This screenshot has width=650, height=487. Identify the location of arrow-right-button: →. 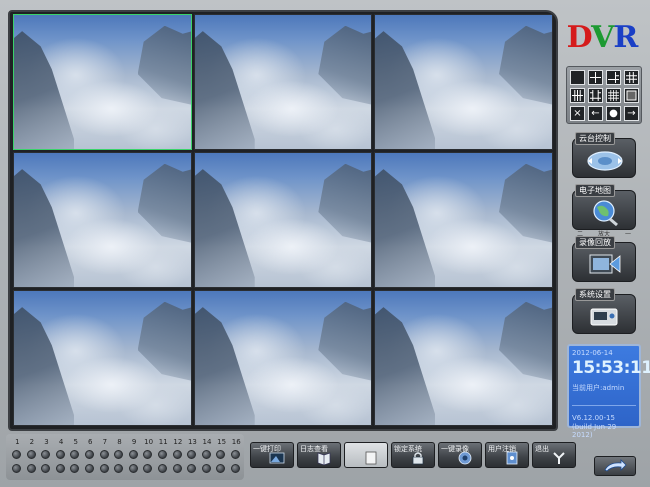
(631, 113).